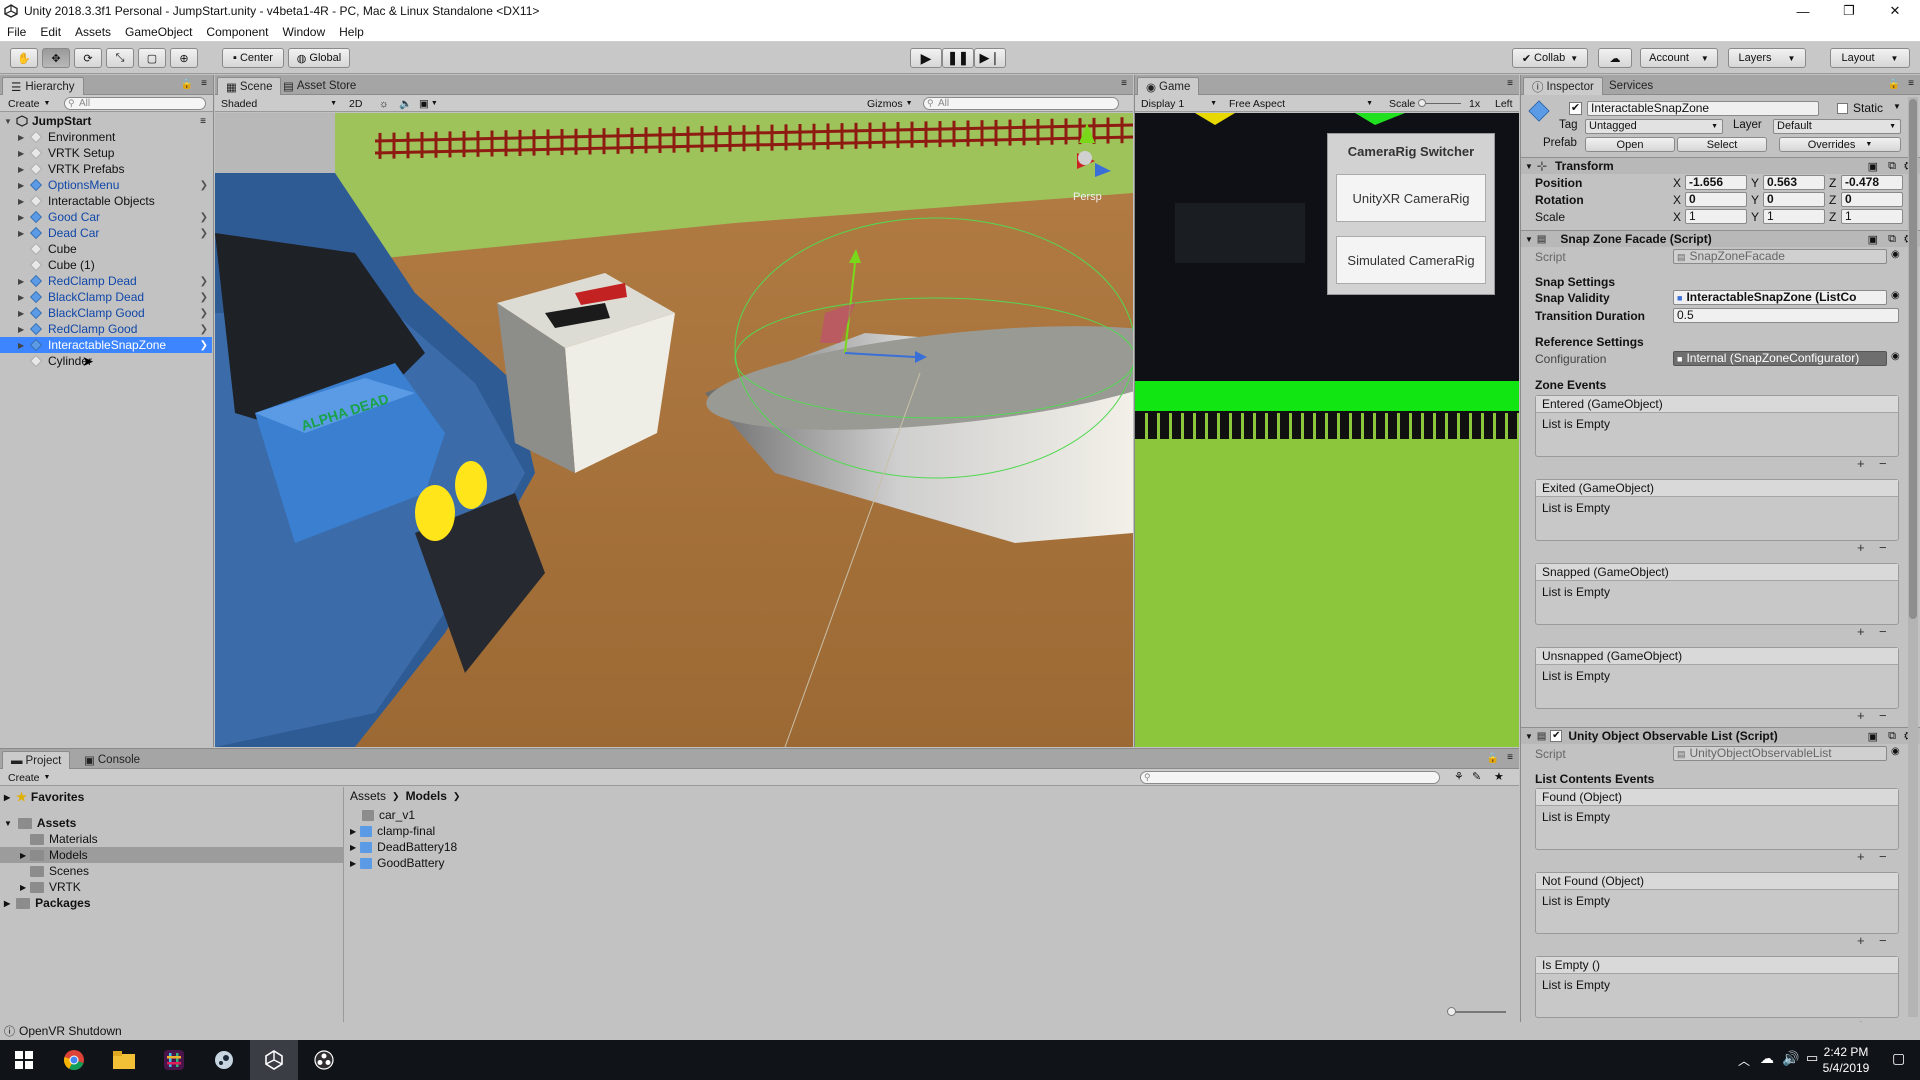 The width and height of the screenshot is (1920, 1080). Describe the element at coordinates (368, 796) in the screenshot. I see `breadcrumb-assets: Assets` at that location.